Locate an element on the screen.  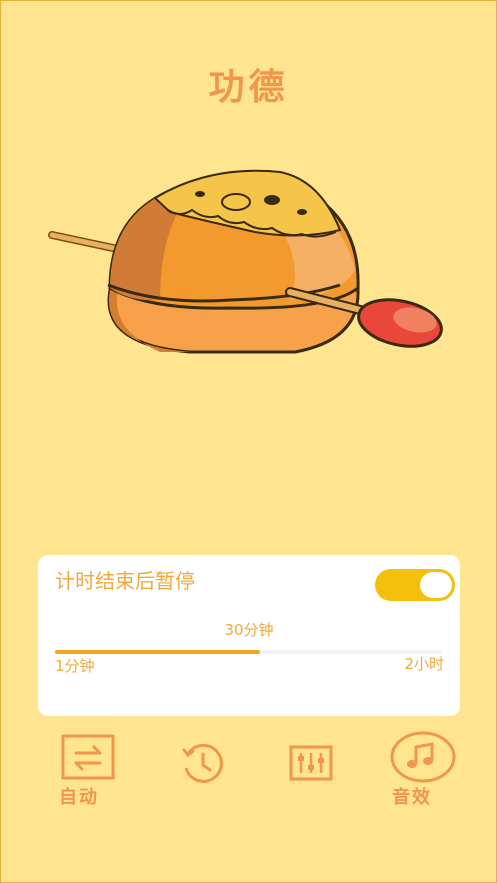
equalizer-icon is located at coordinates (311, 763).